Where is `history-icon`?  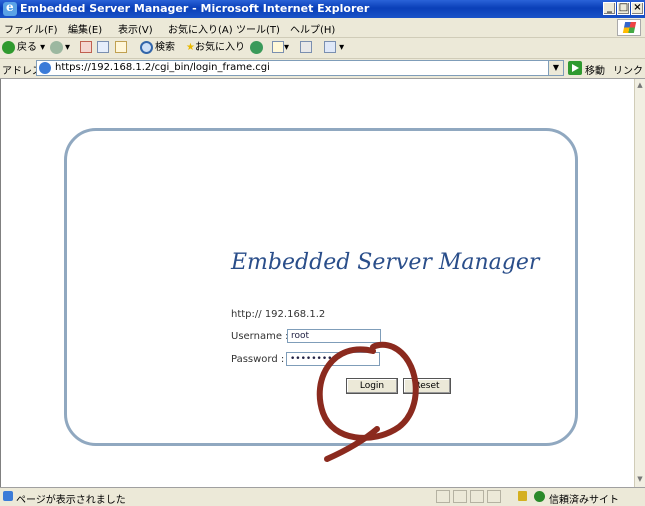 history-icon is located at coordinates (256, 47).